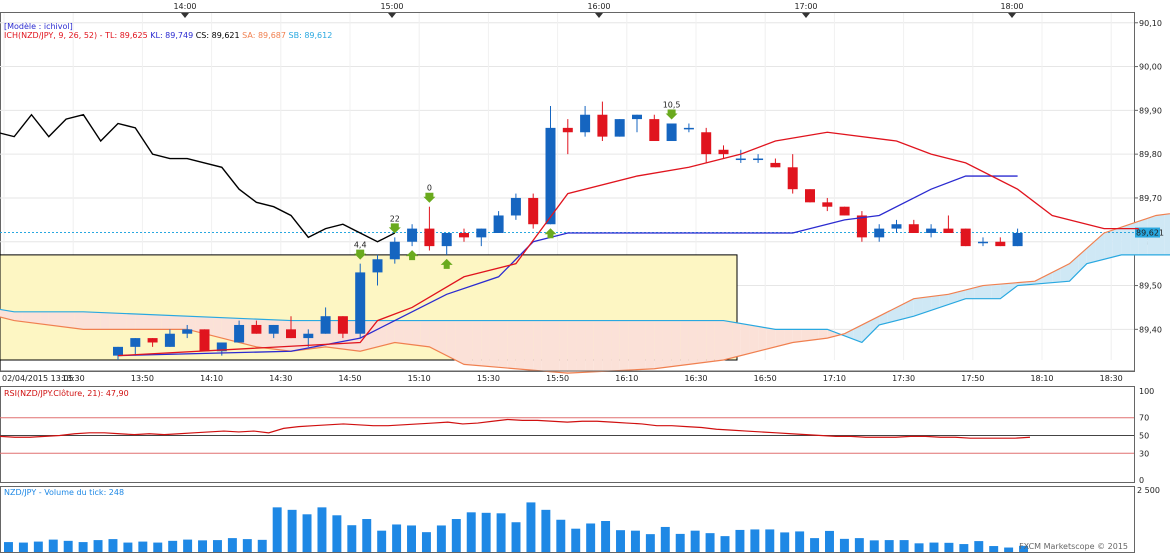  What do you see at coordinates (1150, 286) in the screenshot?
I see `price-tick-label: 89,50` at bounding box center [1150, 286].